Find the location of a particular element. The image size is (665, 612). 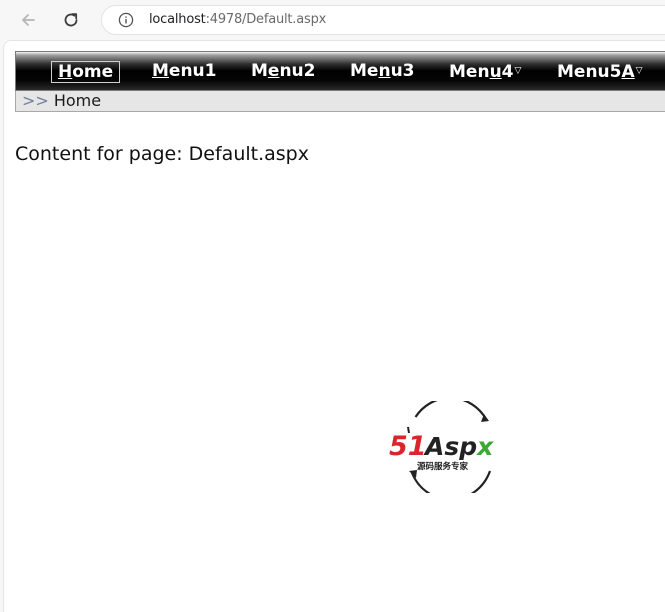

logo-aspx: Aspx is located at coordinates (458, 446).